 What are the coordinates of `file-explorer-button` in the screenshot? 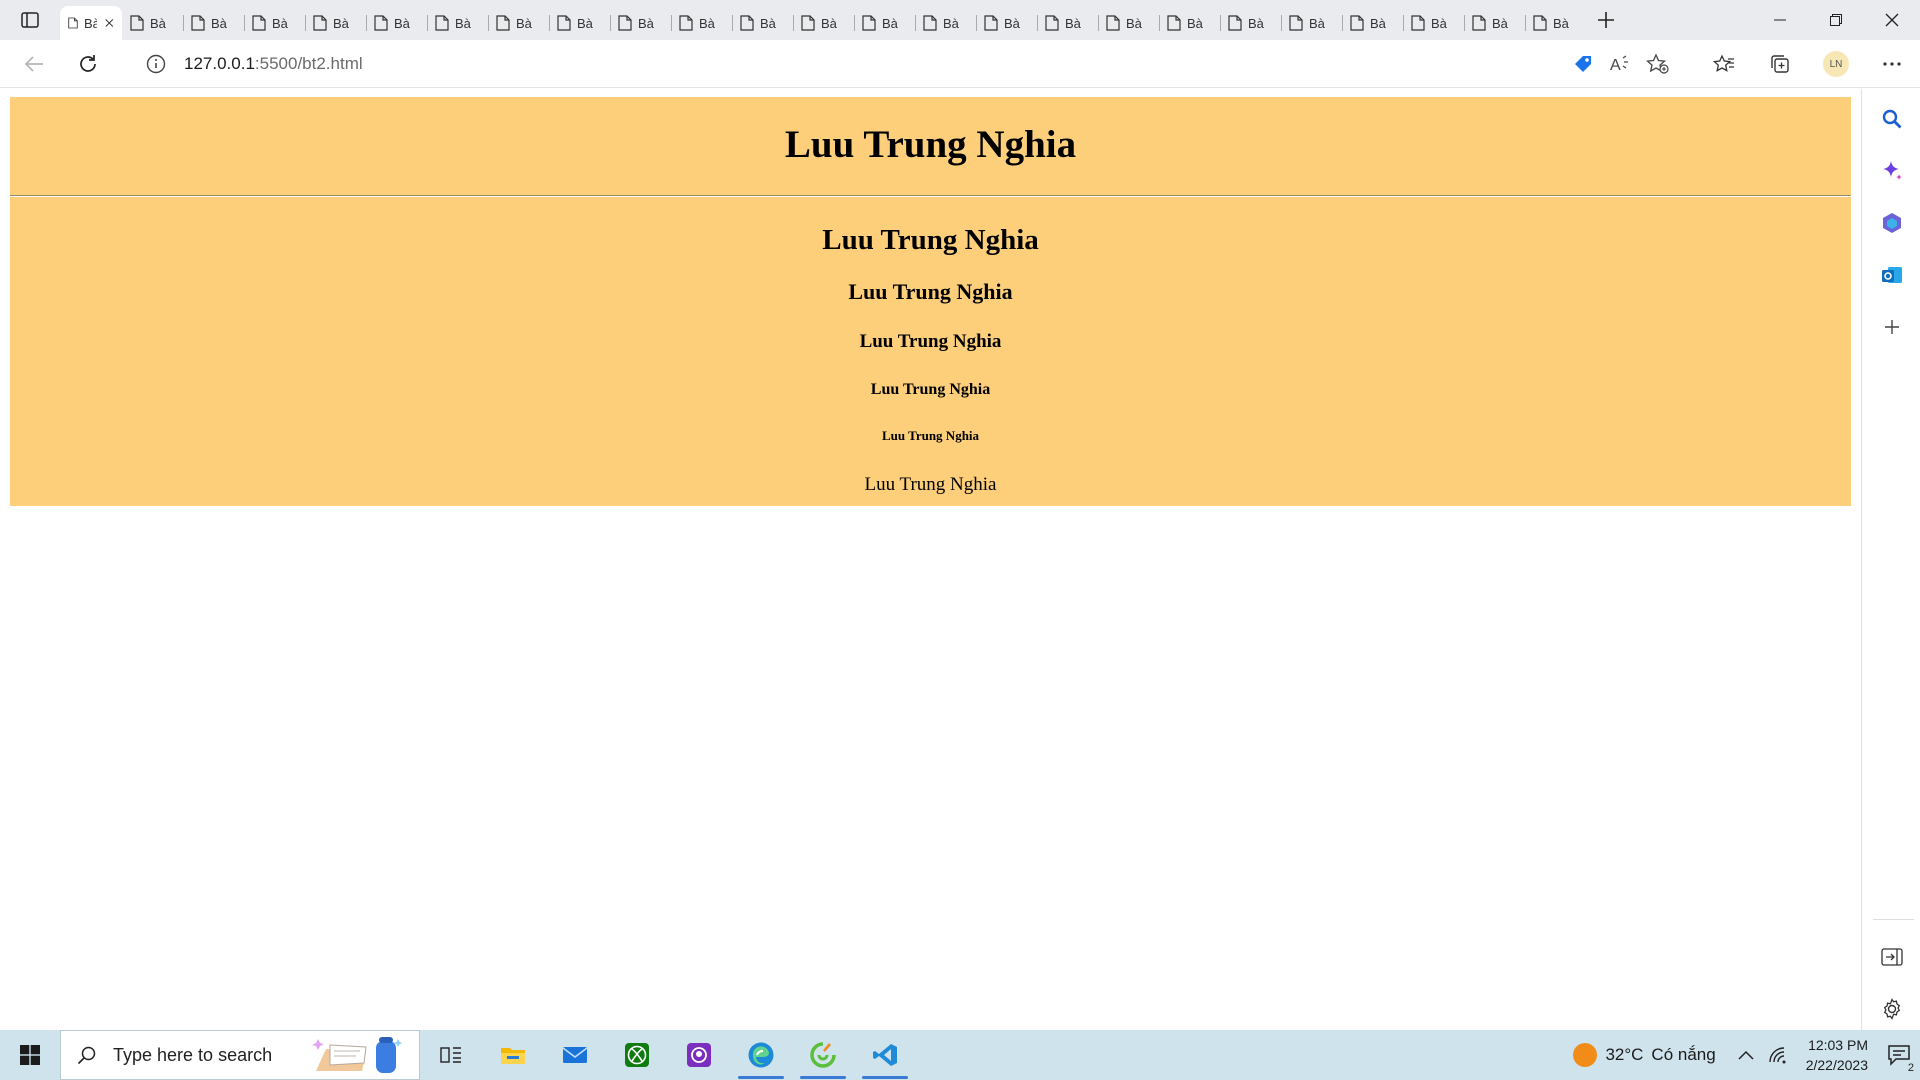 It's located at (513, 1055).